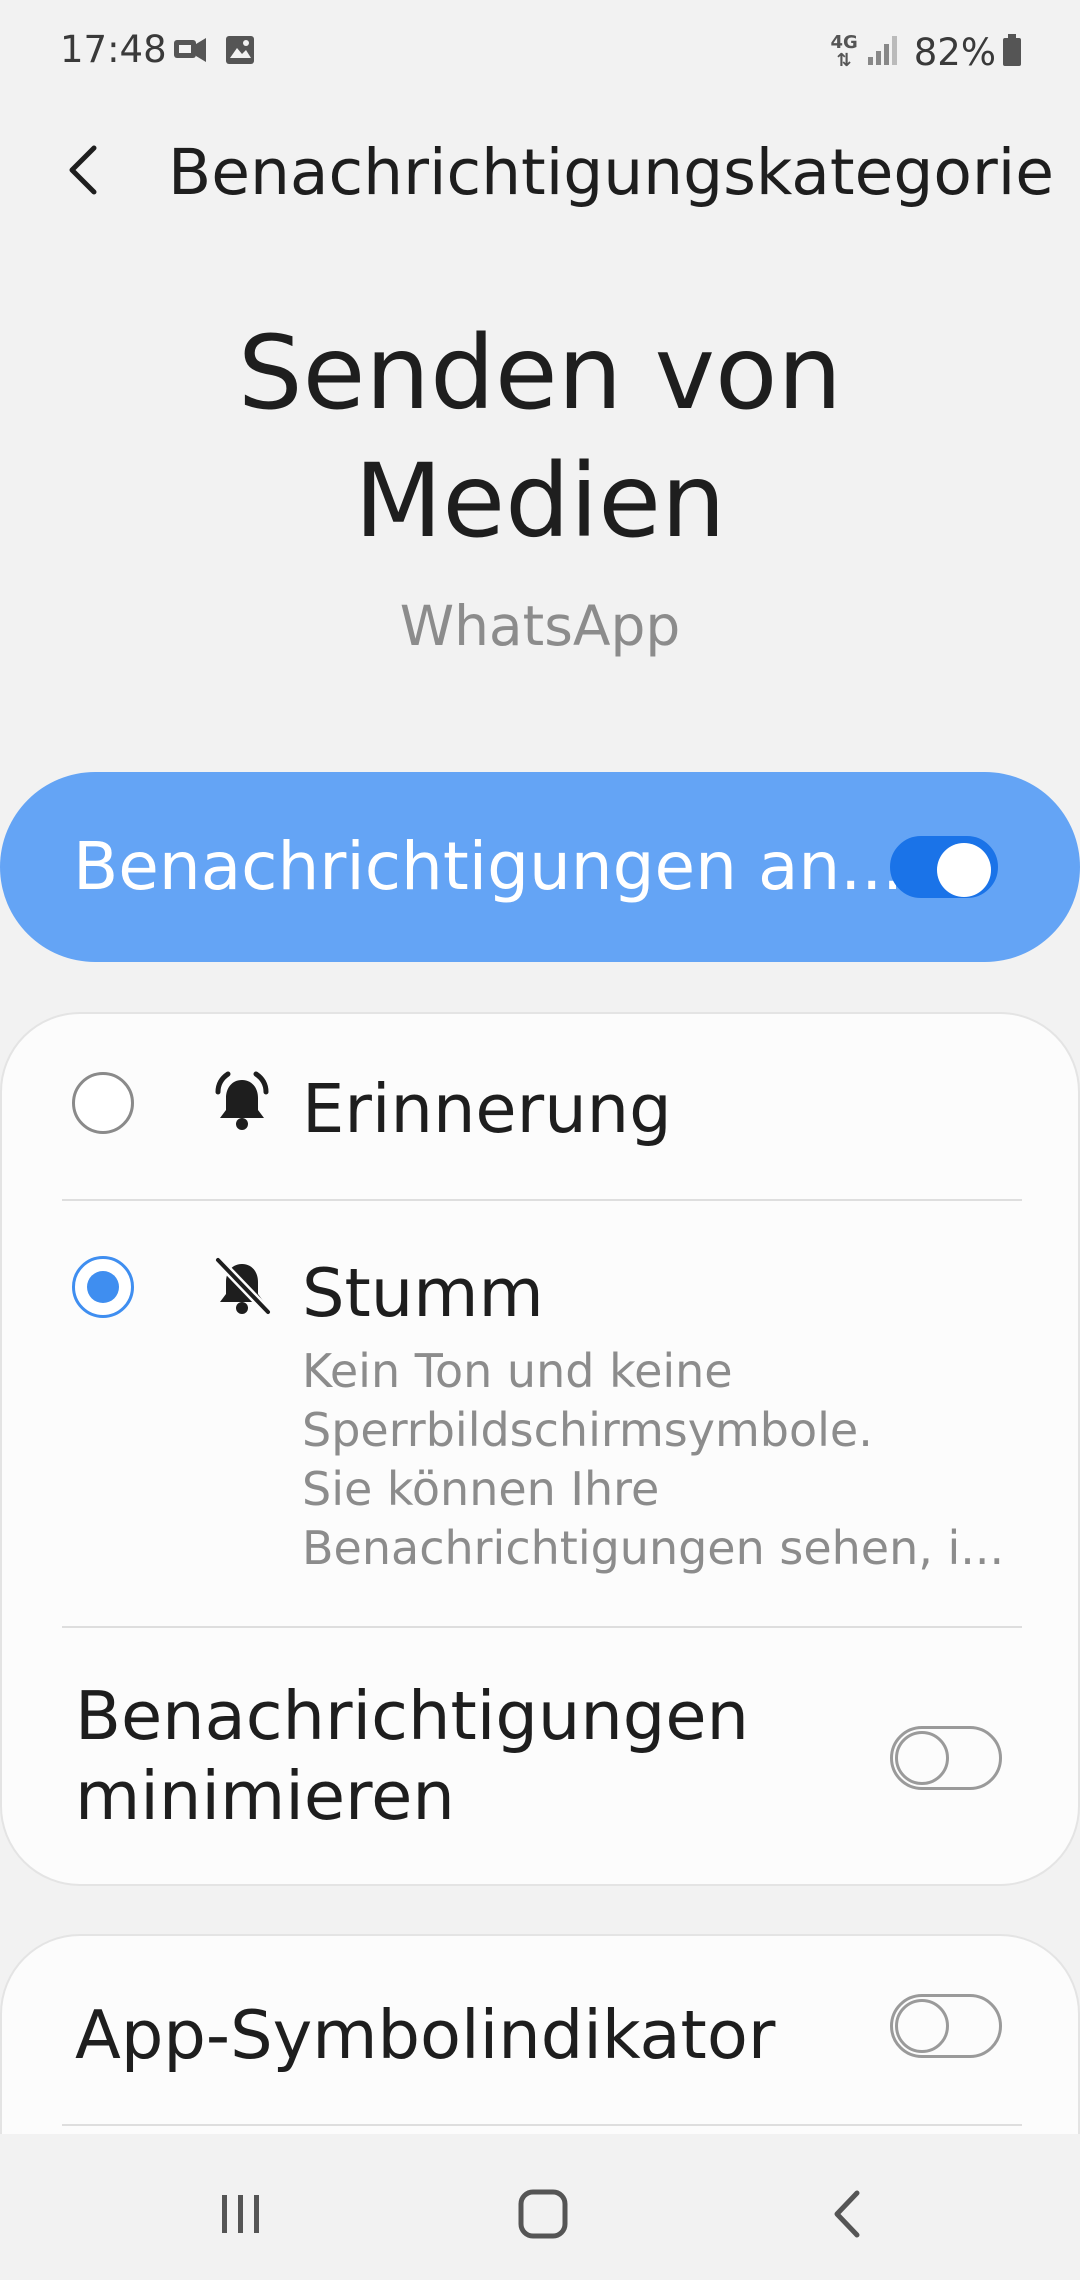 Image resolution: width=1080 pixels, height=2280 pixels. Describe the element at coordinates (412, 1716) in the screenshot. I see `minimize-label-line1: Benachrichtigungen` at that location.